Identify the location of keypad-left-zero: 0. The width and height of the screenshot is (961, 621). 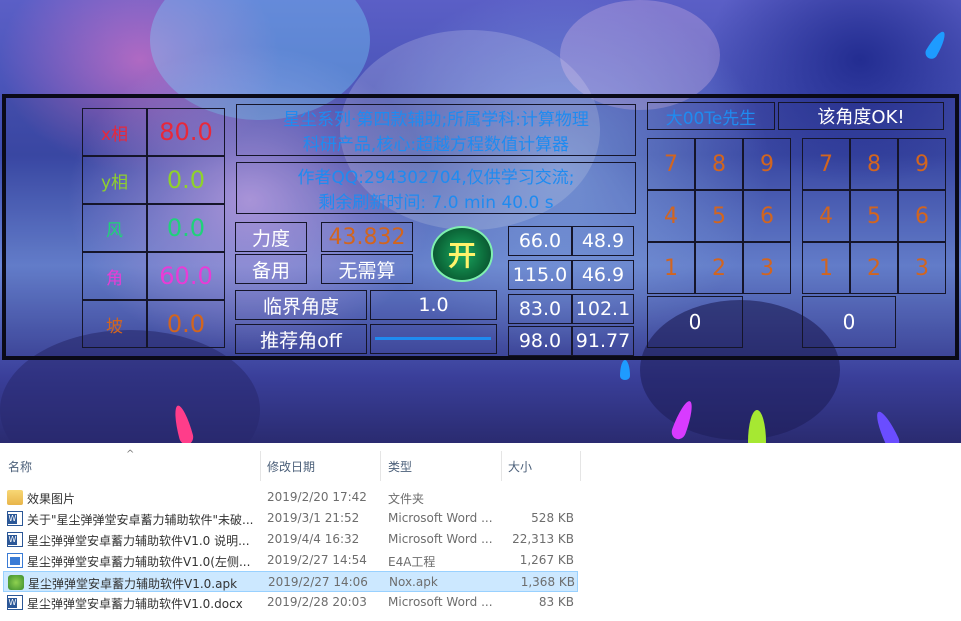
(695, 322).